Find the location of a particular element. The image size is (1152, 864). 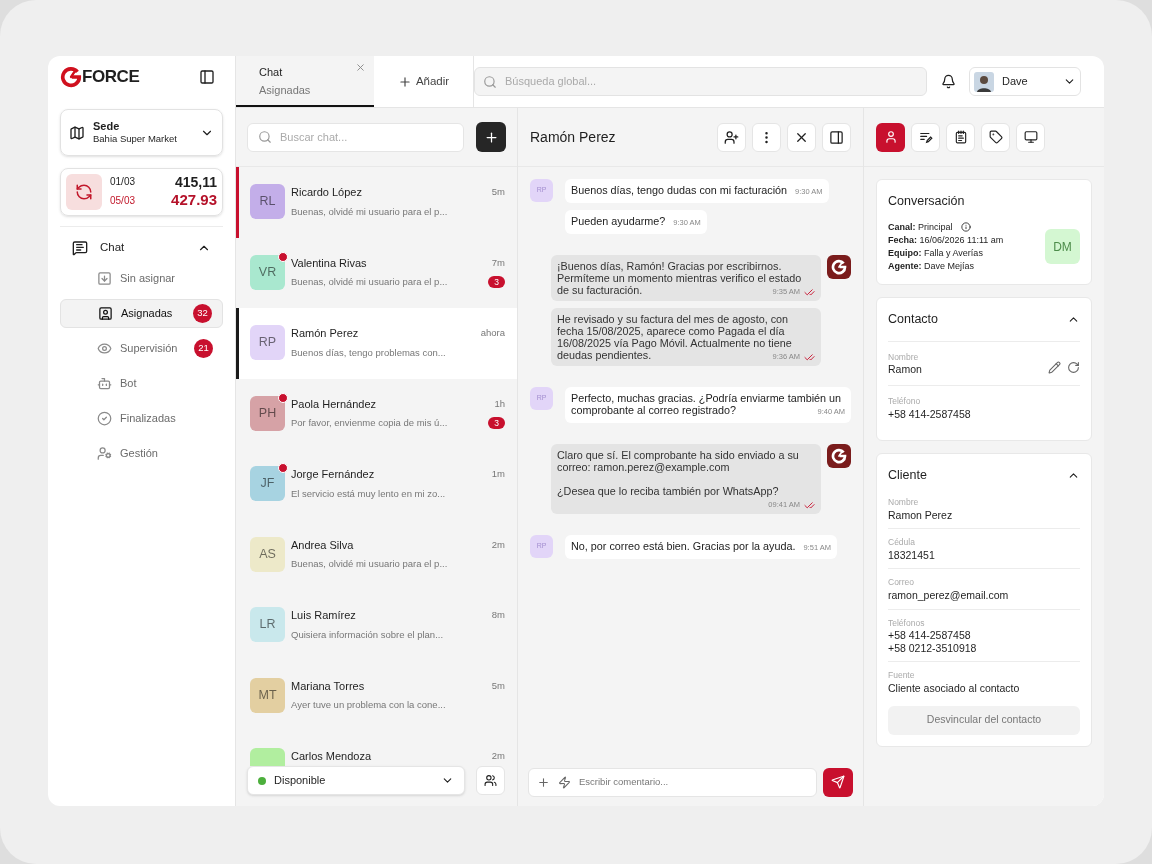

conversation-item: PH Paola Hernández 1h Por favor, envienme copia de mis ú... 3 is located at coordinates (376, 413).